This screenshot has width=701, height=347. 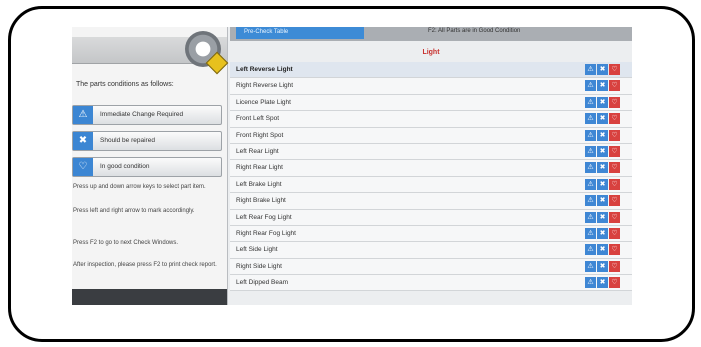 I want to click on part-name: Right Rear Fog Light, so click(x=266, y=233).